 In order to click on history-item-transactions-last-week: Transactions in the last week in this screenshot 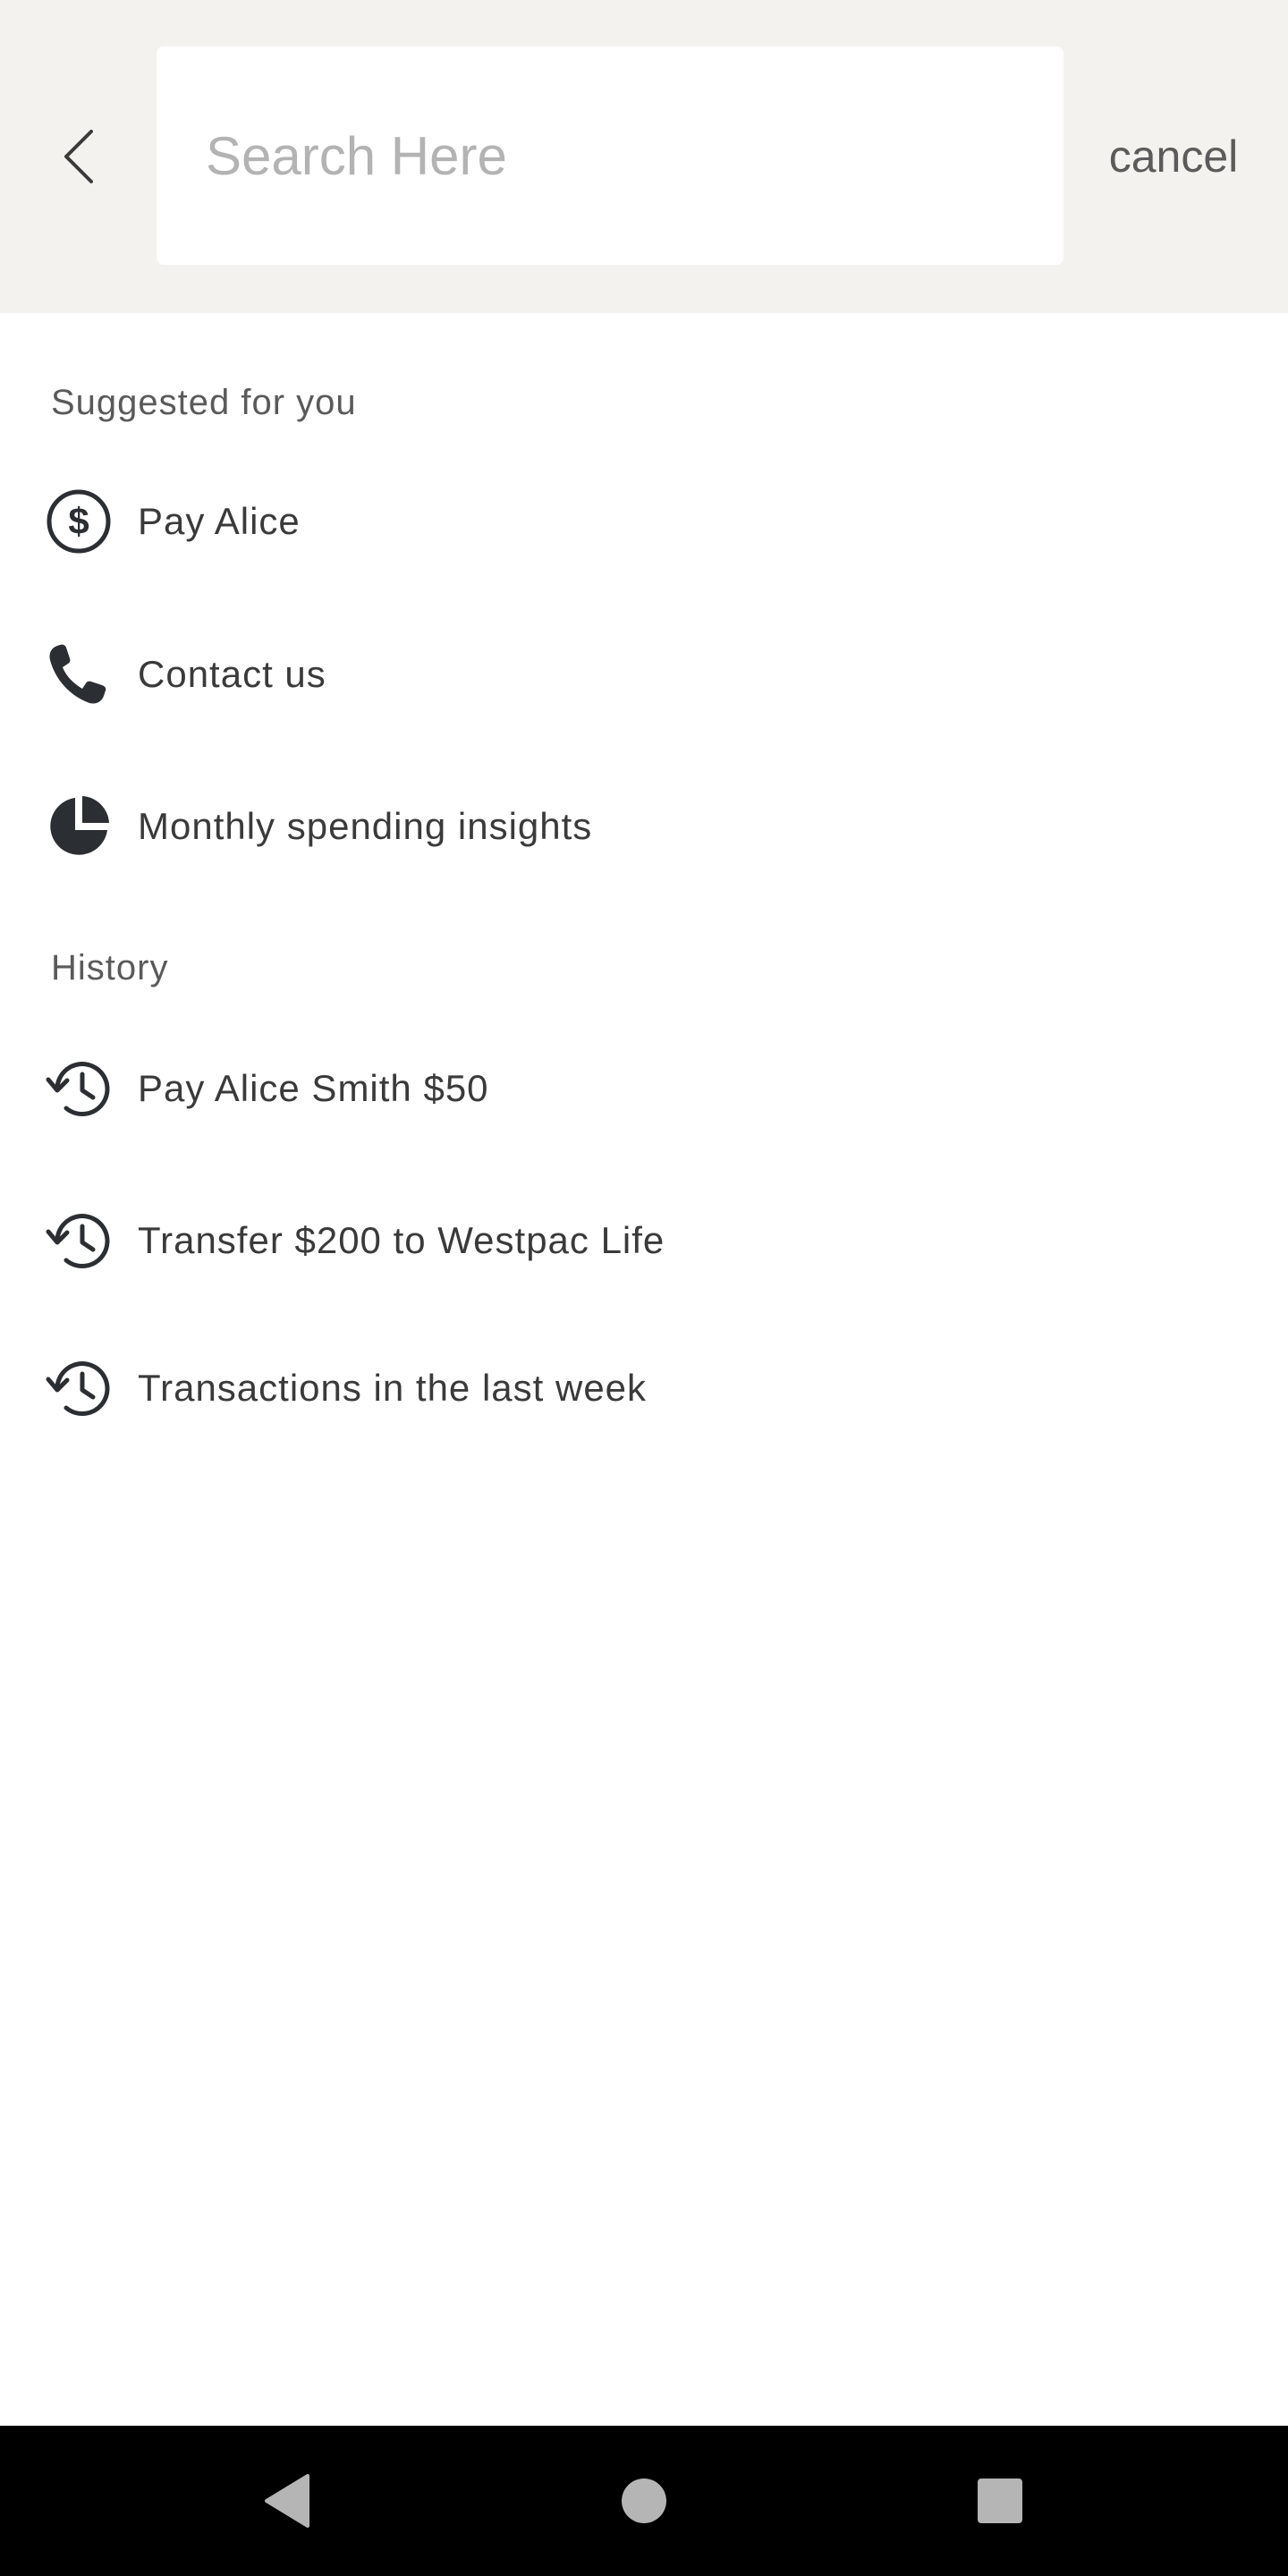, I will do `click(644, 1388)`.